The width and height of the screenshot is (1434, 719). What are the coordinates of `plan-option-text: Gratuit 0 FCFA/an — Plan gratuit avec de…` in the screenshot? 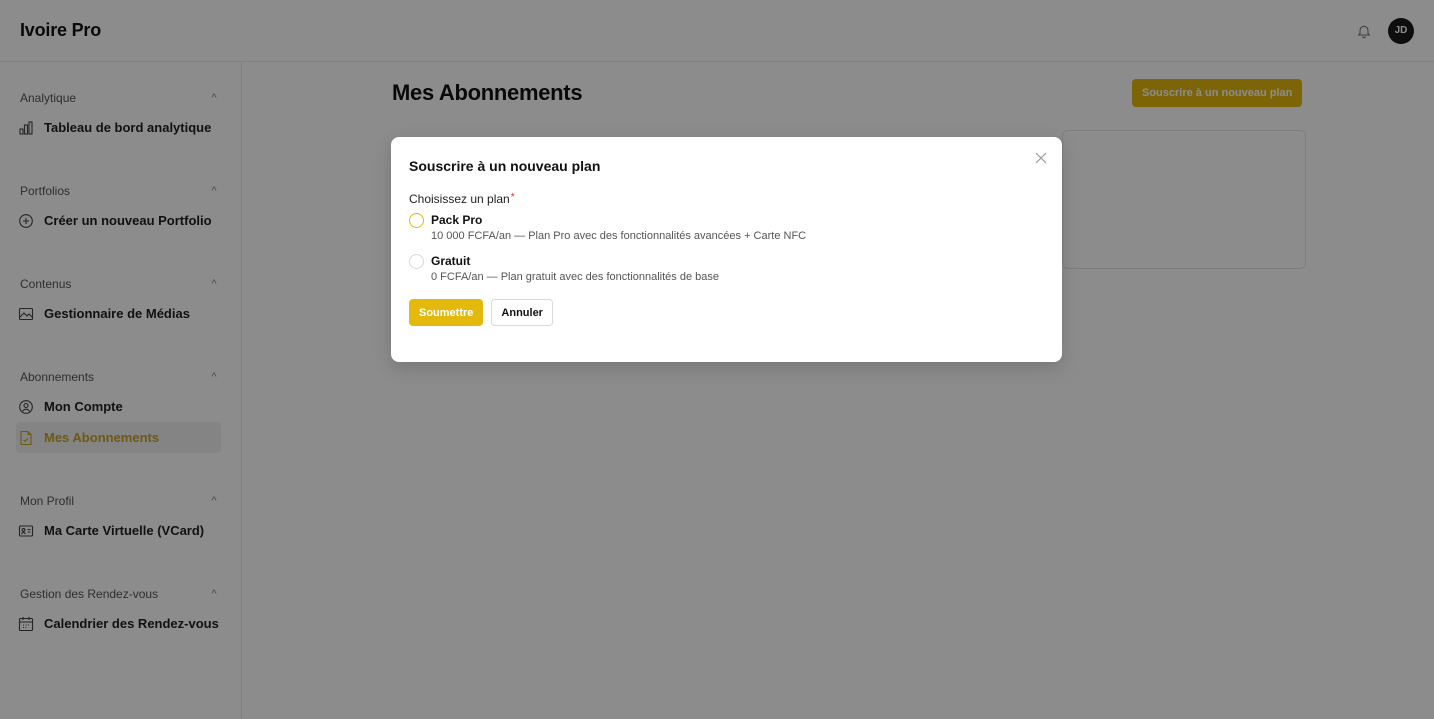 It's located at (575, 269).